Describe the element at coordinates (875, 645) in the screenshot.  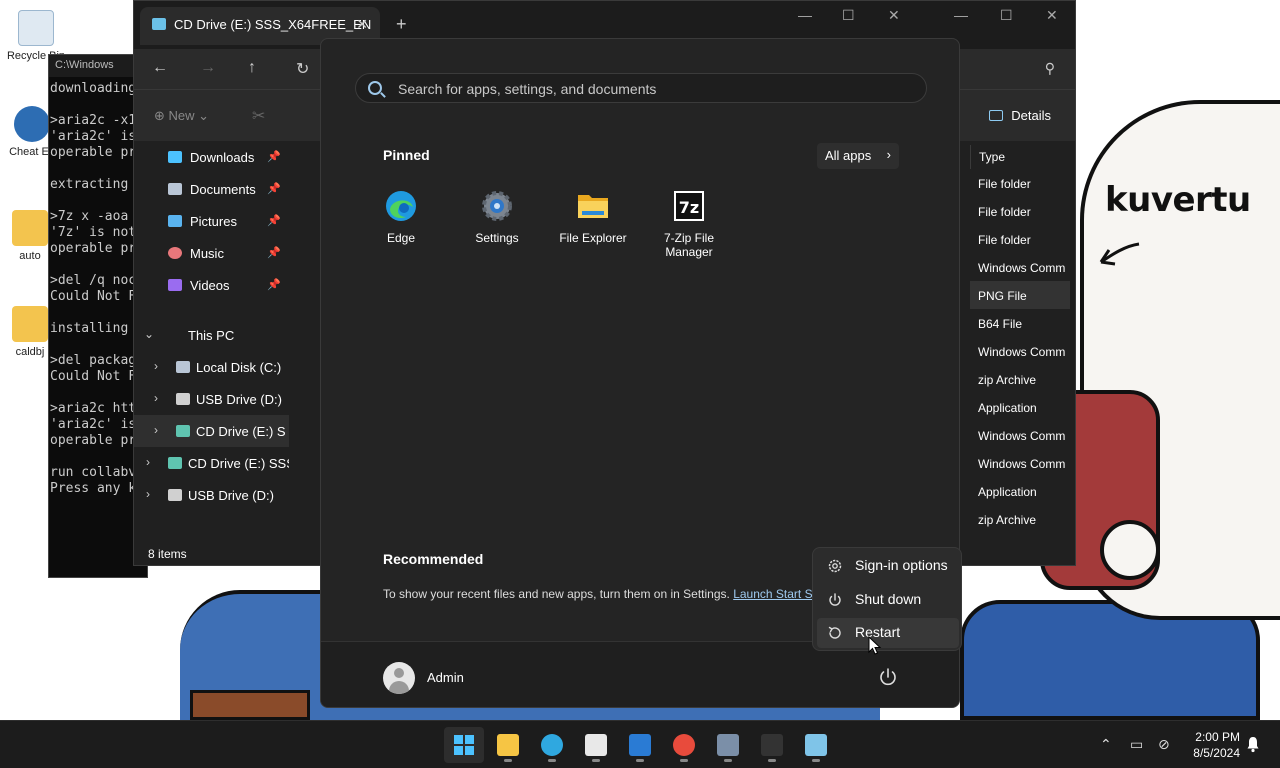
I see `mouse-cursor-icon` at that location.